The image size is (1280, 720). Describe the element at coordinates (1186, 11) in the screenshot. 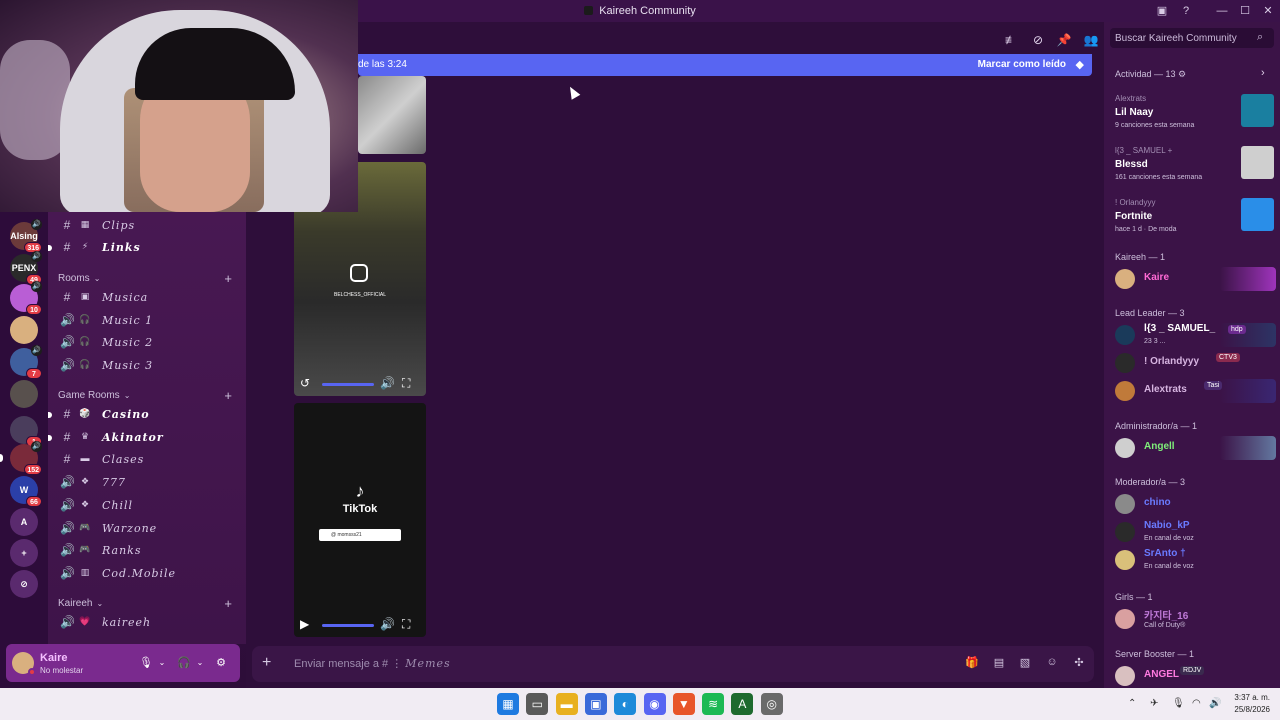

I see `help-icon: ?` at that location.